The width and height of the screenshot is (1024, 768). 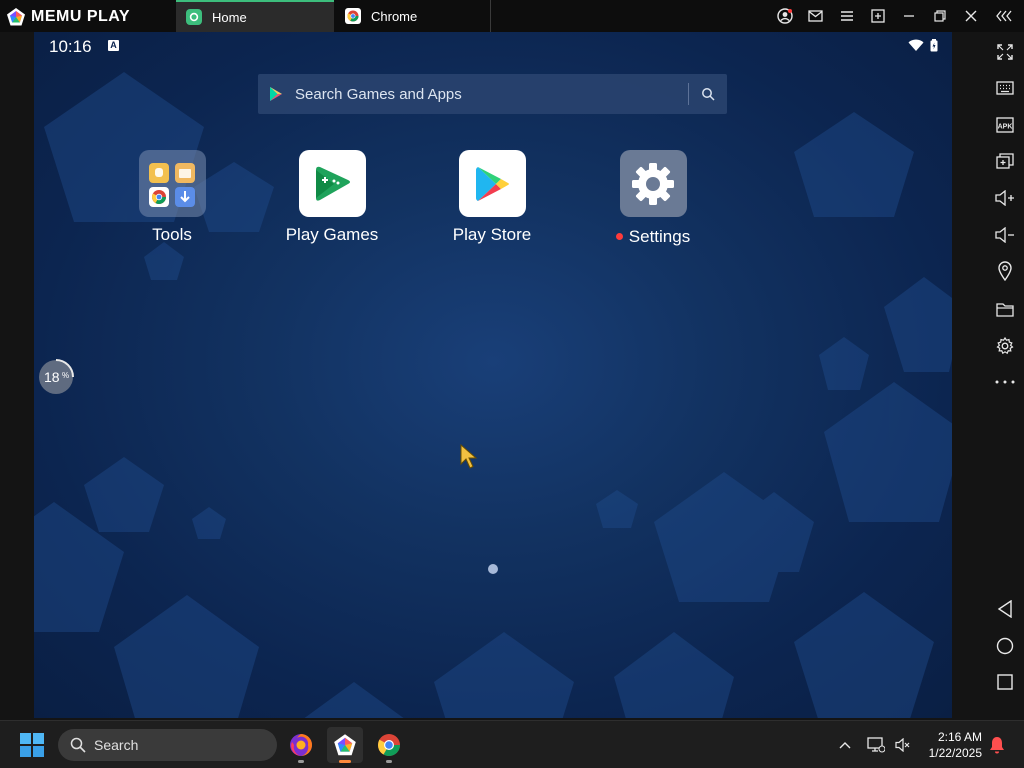 I want to click on tab-chrome: Chrome, so click(x=413, y=16).